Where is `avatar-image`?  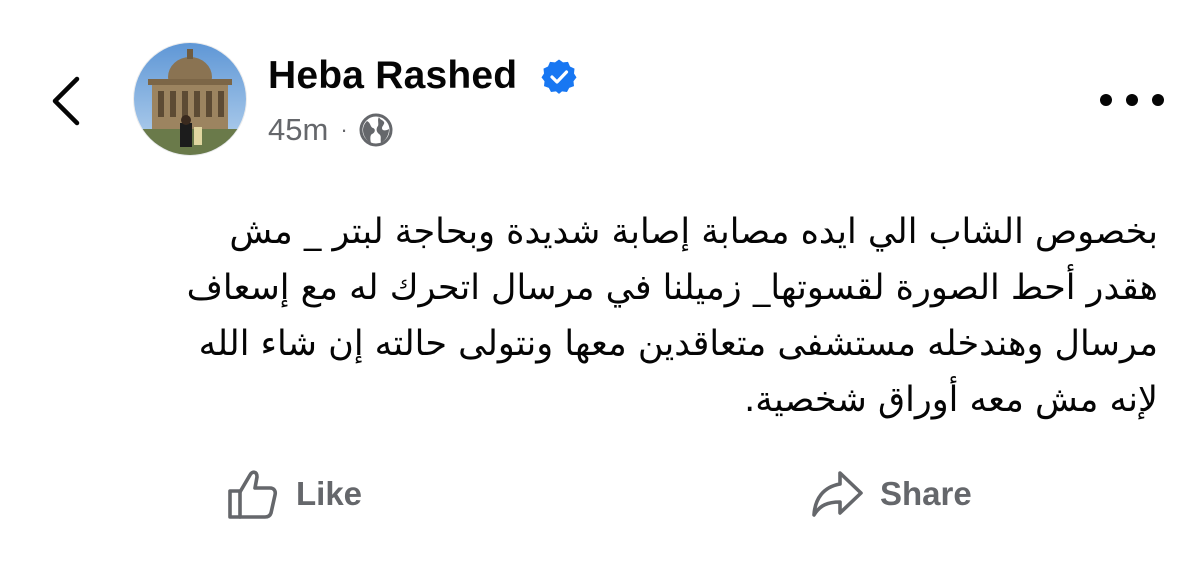
avatar-image is located at coordinates (190, 99).